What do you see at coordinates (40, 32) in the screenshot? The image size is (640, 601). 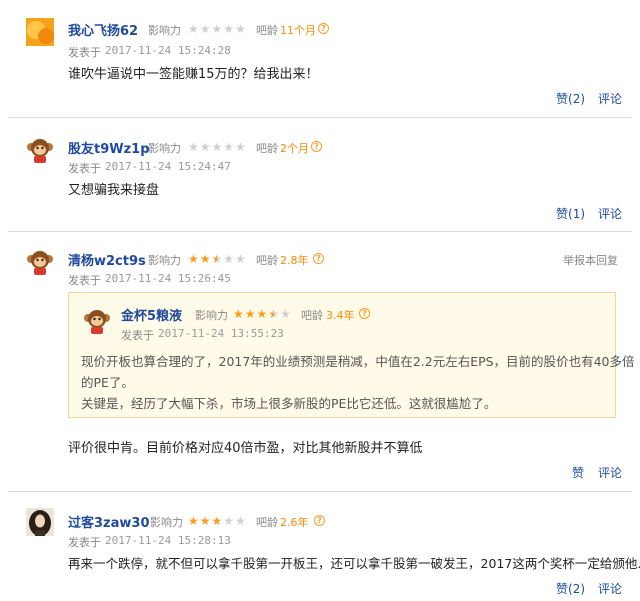 I see `orange-avatar` at bounding box center [40, 32].